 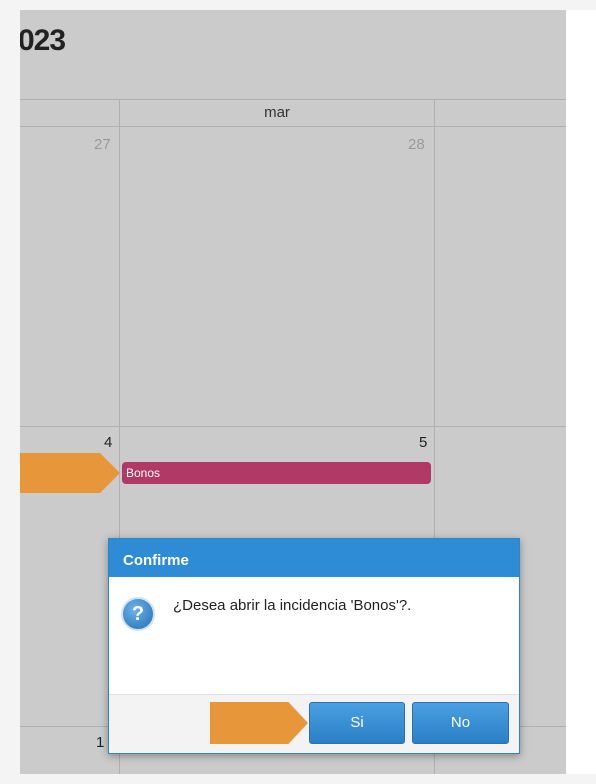 What do you see at coordinates (581, 392) in the screenshot?
I see `right-margin` at bounding box center [581, 392].